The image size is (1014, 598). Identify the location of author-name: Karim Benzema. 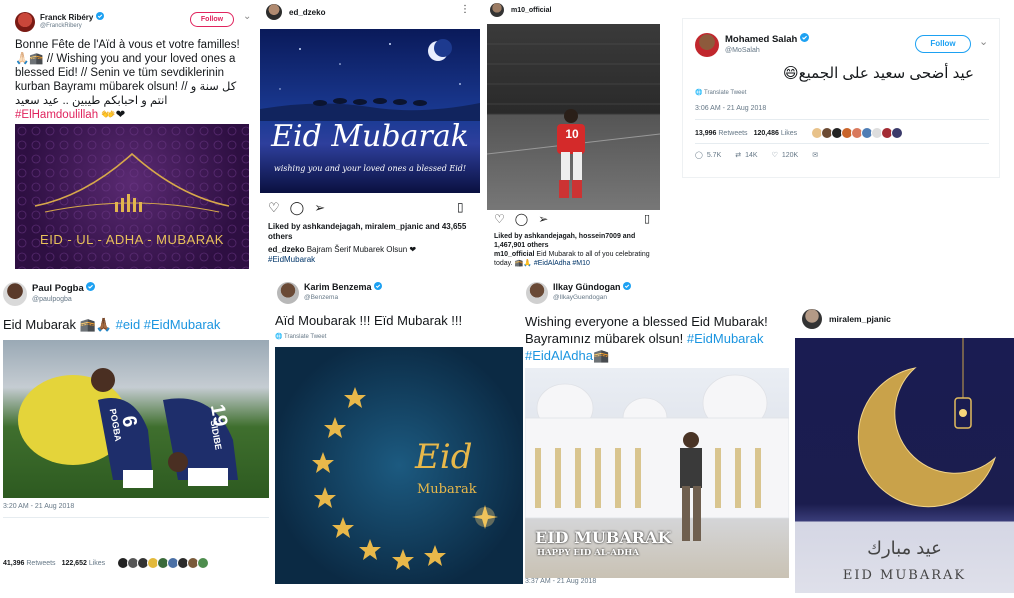
(338, 287).